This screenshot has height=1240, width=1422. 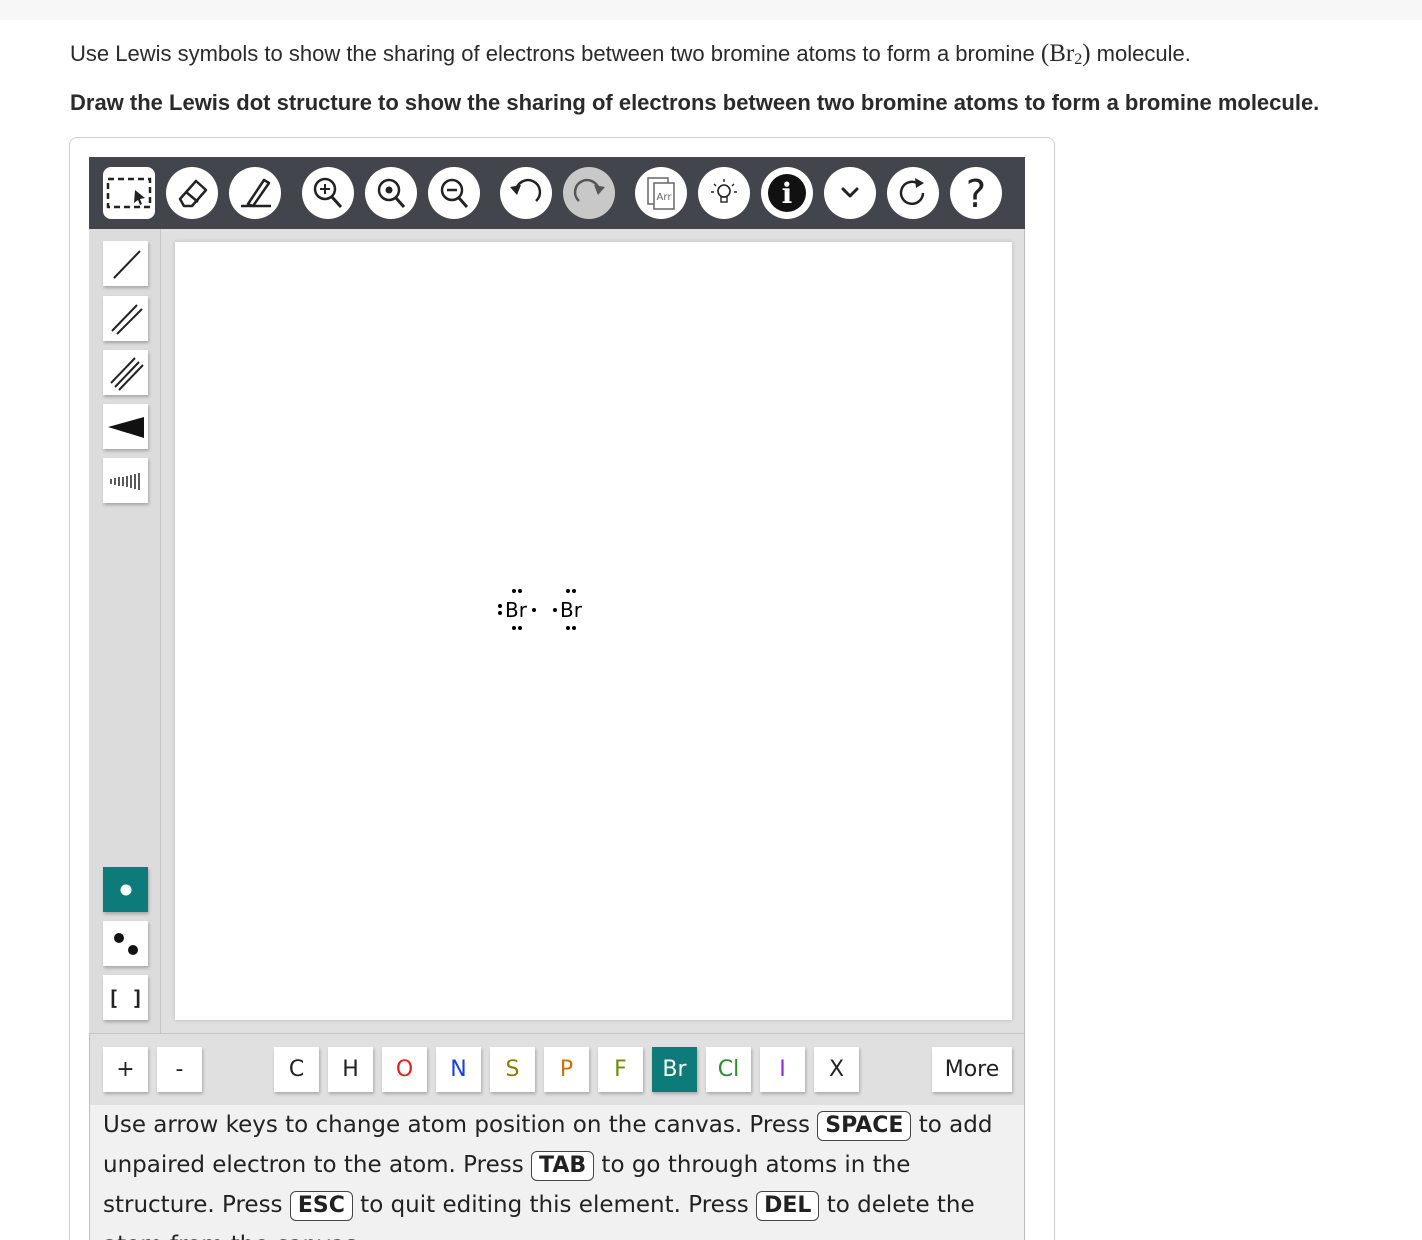 What do you see at coordinates (125, 889) in the screenshot?
I see `single-electron-button` at bounding box center [125, 889].